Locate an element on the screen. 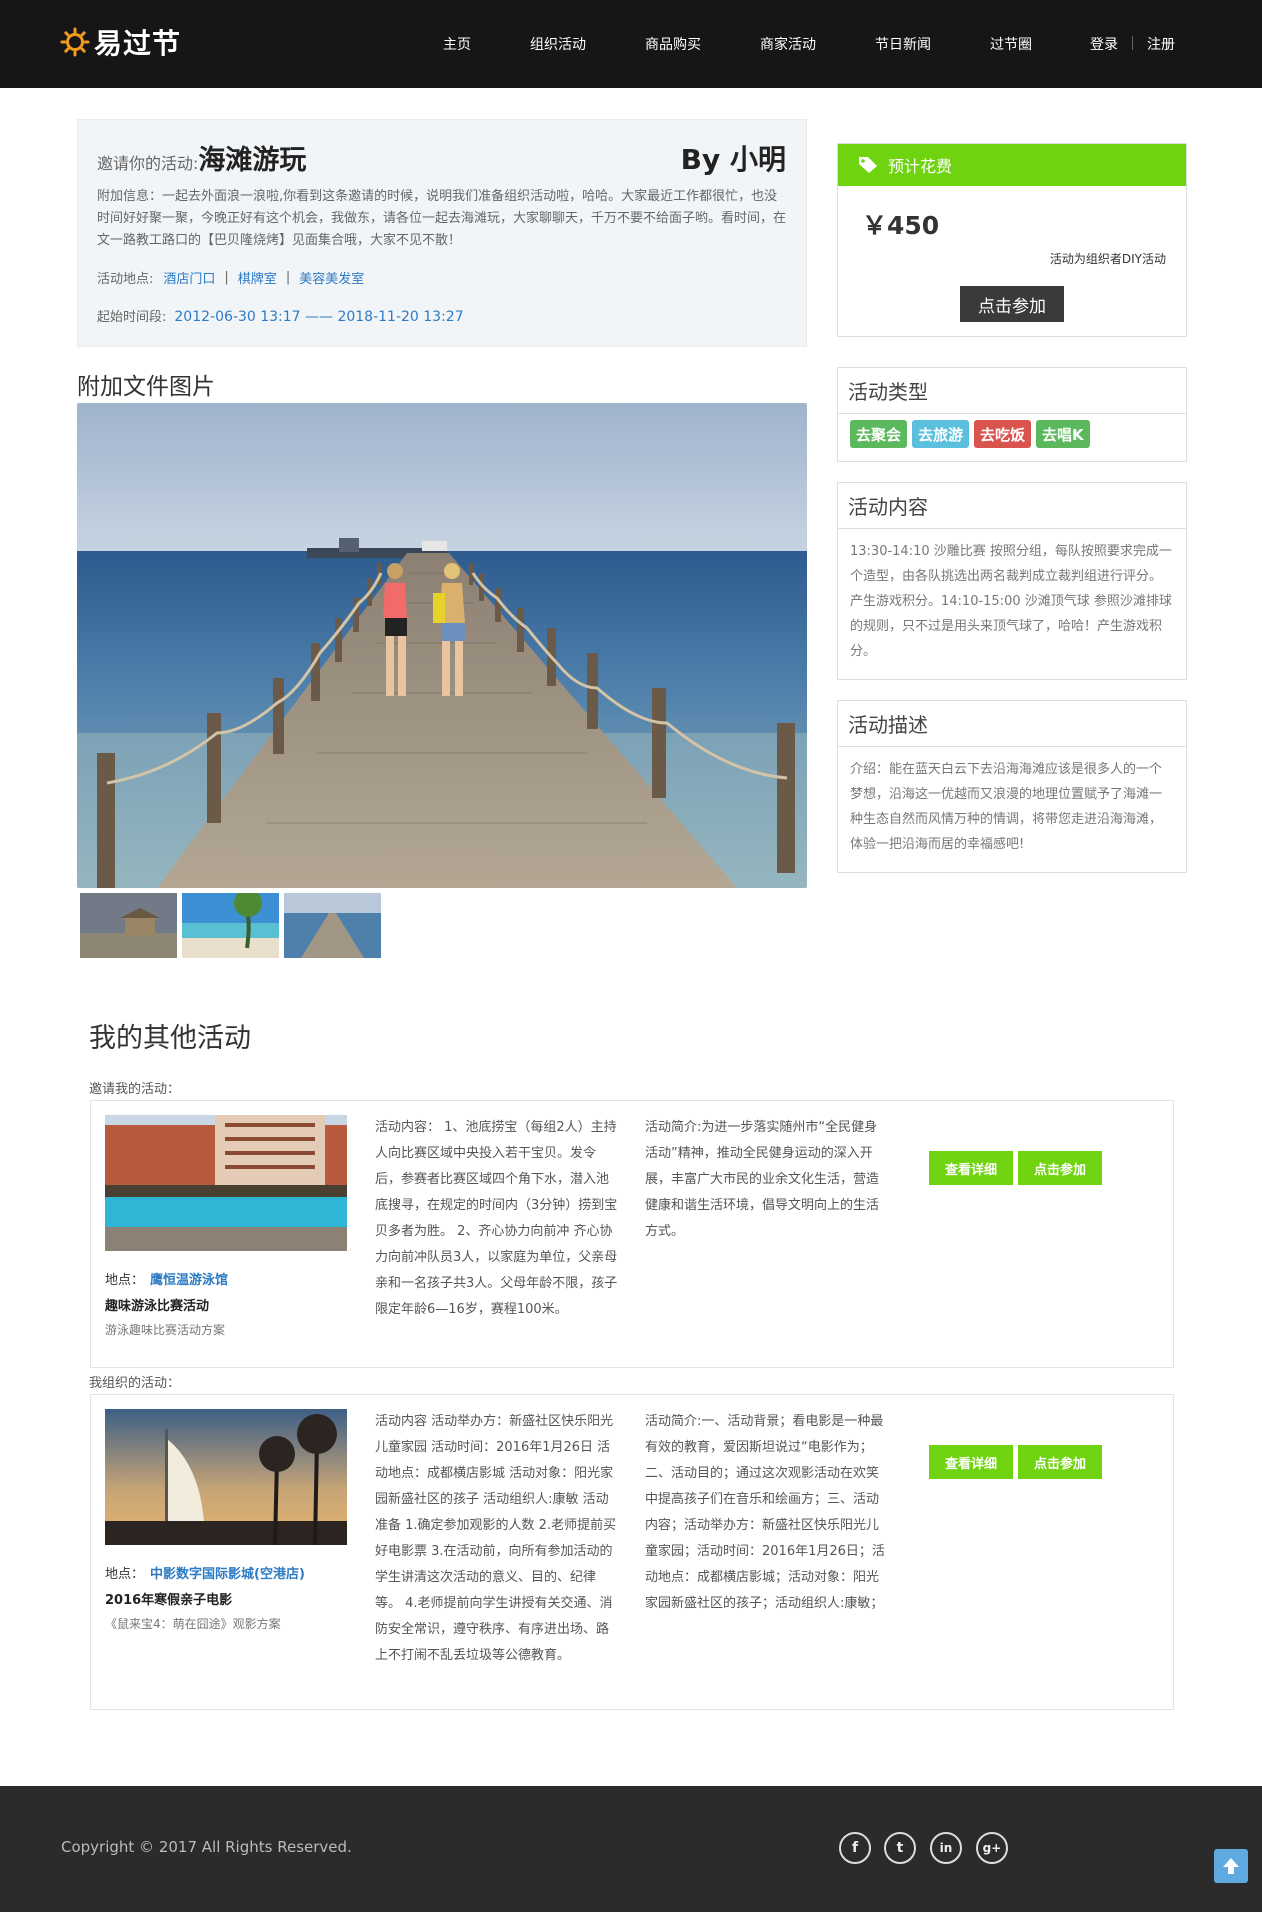  main-nav: 主页 组织活动 商品购买 商家活动 节日新闻 过节圈 登录 注册 is located at coordinates (631, 44).